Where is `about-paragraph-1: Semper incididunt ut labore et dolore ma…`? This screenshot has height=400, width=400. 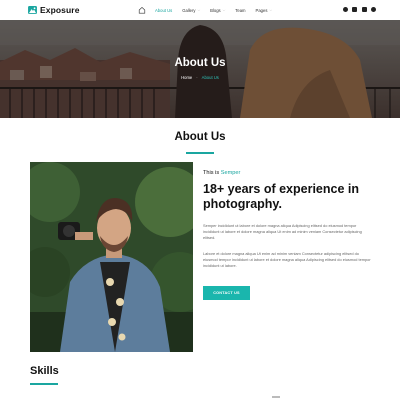 about-paragraph-1: Semper incididunt ut labore et dolore ma… is located at coordinates (282, 231).